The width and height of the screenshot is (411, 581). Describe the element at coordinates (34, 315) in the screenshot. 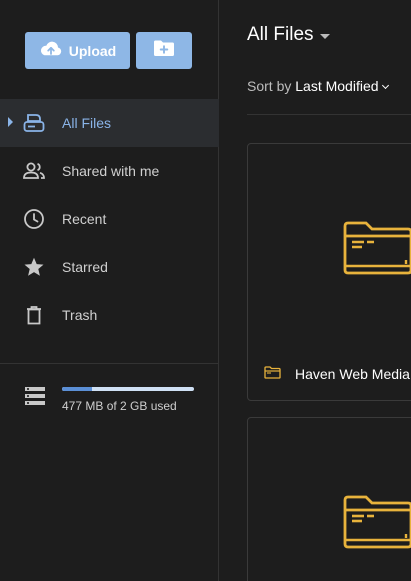

I see `trash-icon` at that location.